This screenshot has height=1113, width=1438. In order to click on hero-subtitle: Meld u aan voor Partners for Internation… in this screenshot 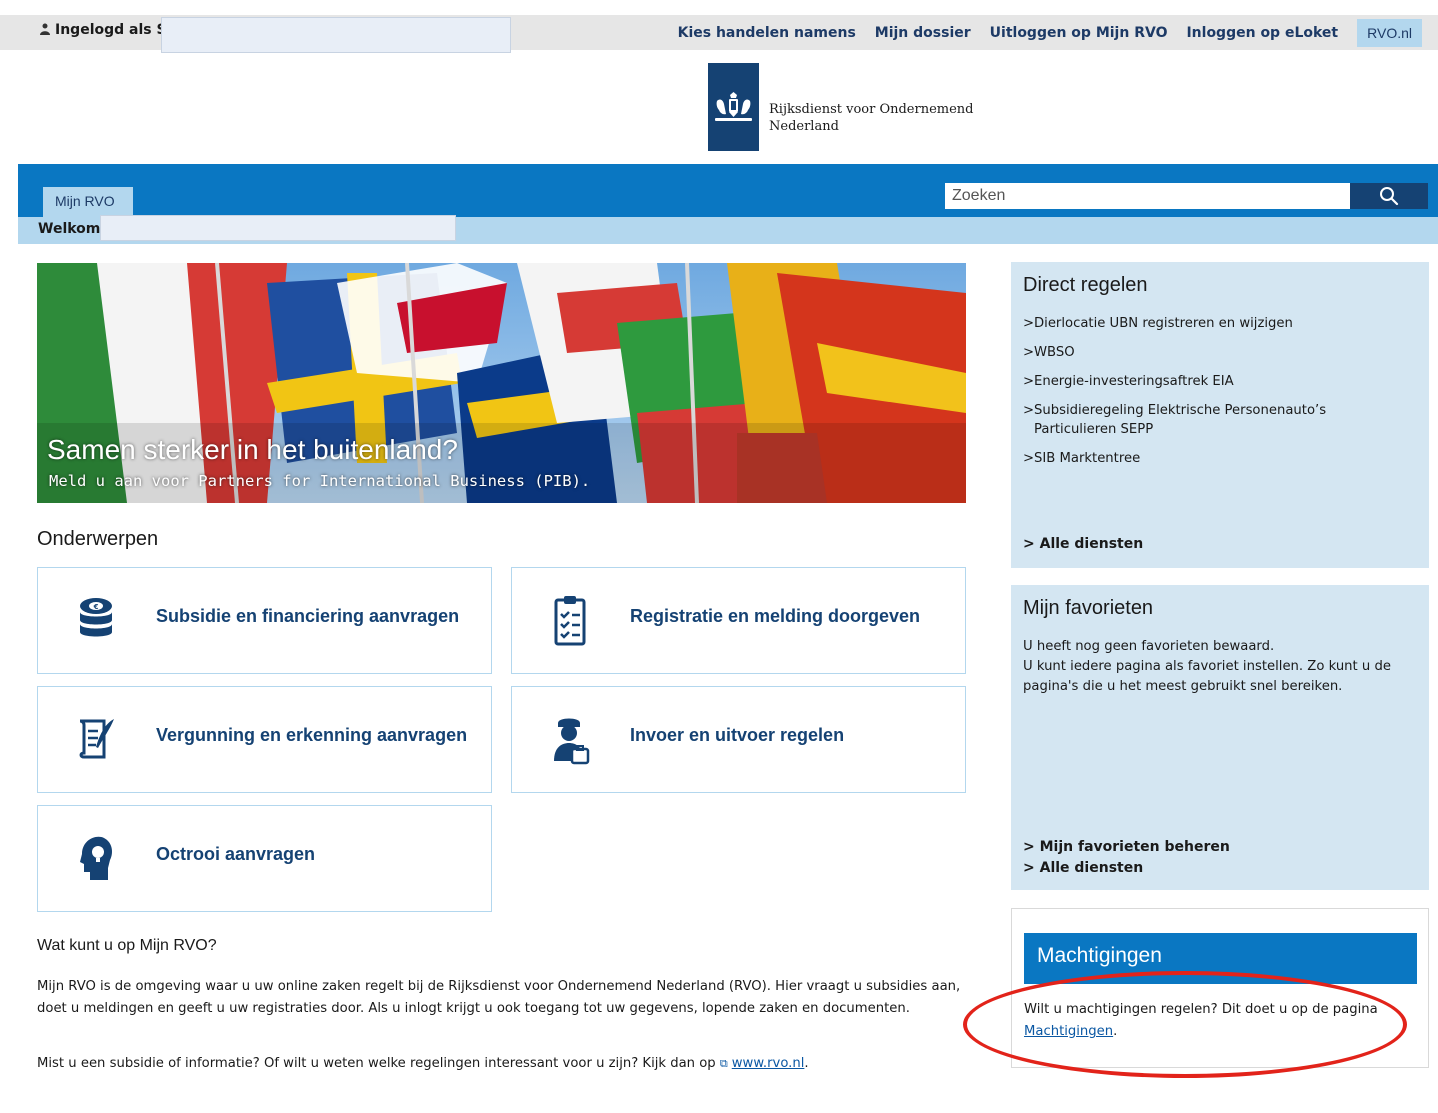, I will do `click(319, 481)`.